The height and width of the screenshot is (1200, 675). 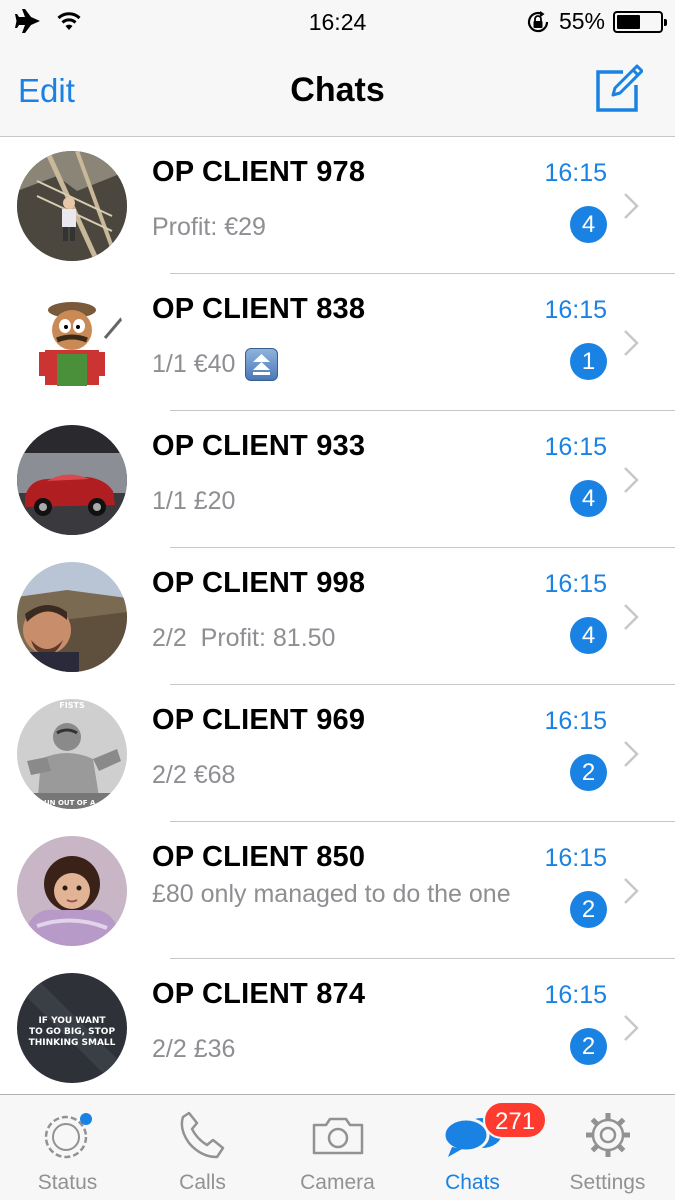 What do you see at coordinates (68, 1136) in the screenshot?
I see `status-icon` at bounding box center [68, 1136].